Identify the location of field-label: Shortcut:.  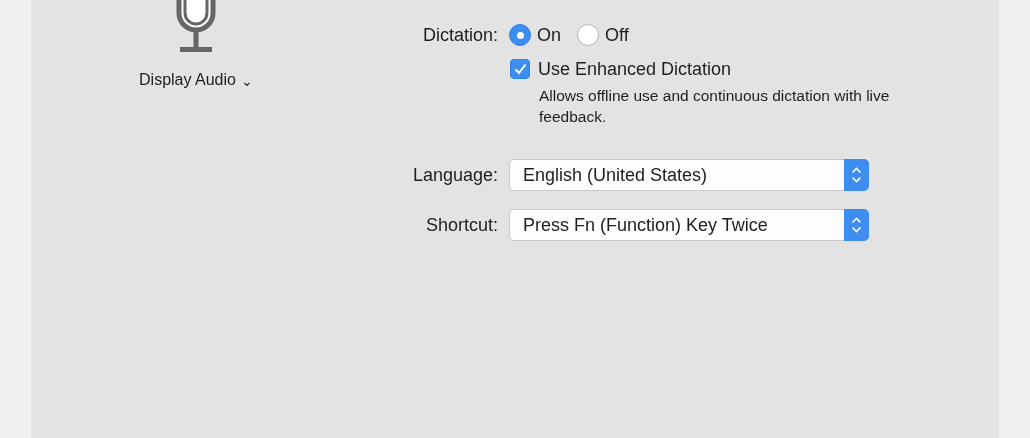
(461, 225).